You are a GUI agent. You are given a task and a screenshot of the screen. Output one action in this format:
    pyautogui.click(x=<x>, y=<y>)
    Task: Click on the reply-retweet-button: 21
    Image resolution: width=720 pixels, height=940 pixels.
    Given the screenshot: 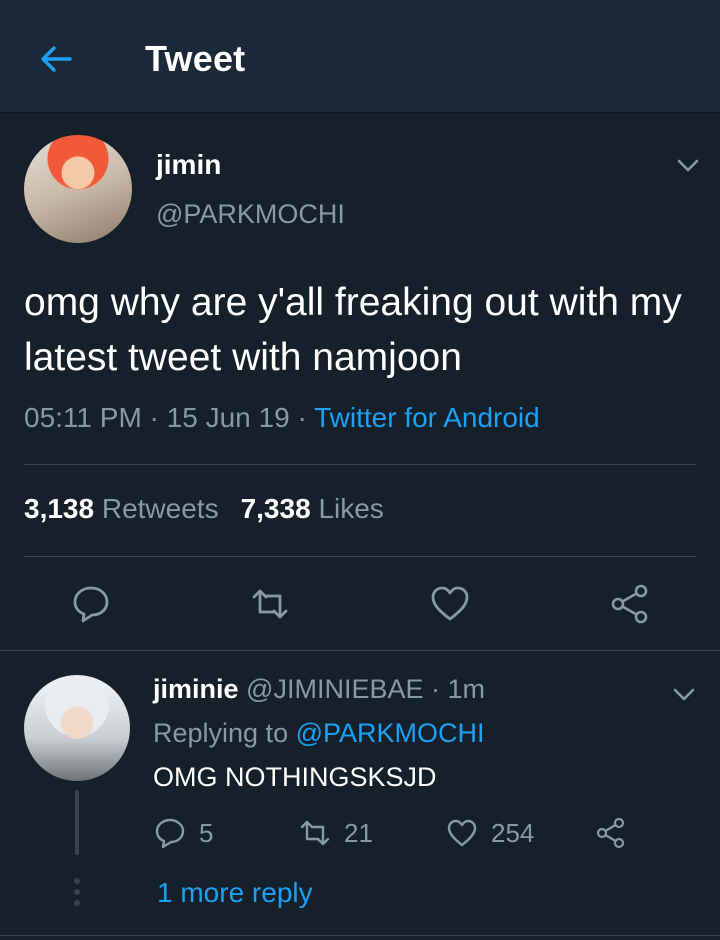 What is the action you would take?
    pyautogui.click(x=335, y=833)
    